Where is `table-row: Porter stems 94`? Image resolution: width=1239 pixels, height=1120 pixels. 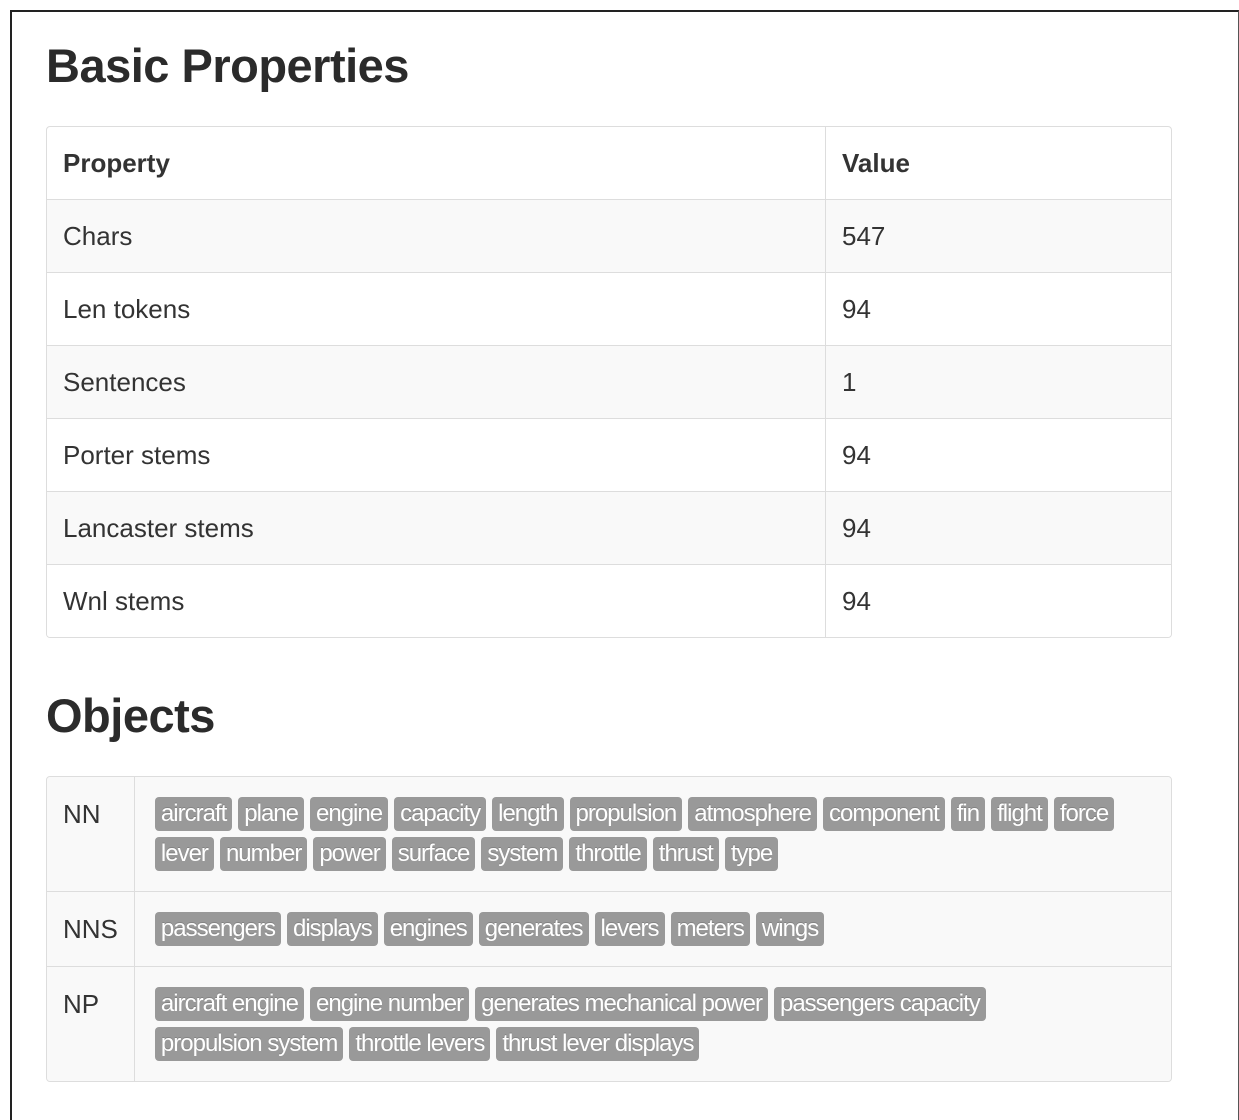 table-row: Porter stems 94 is located at coordinates (609, 455).